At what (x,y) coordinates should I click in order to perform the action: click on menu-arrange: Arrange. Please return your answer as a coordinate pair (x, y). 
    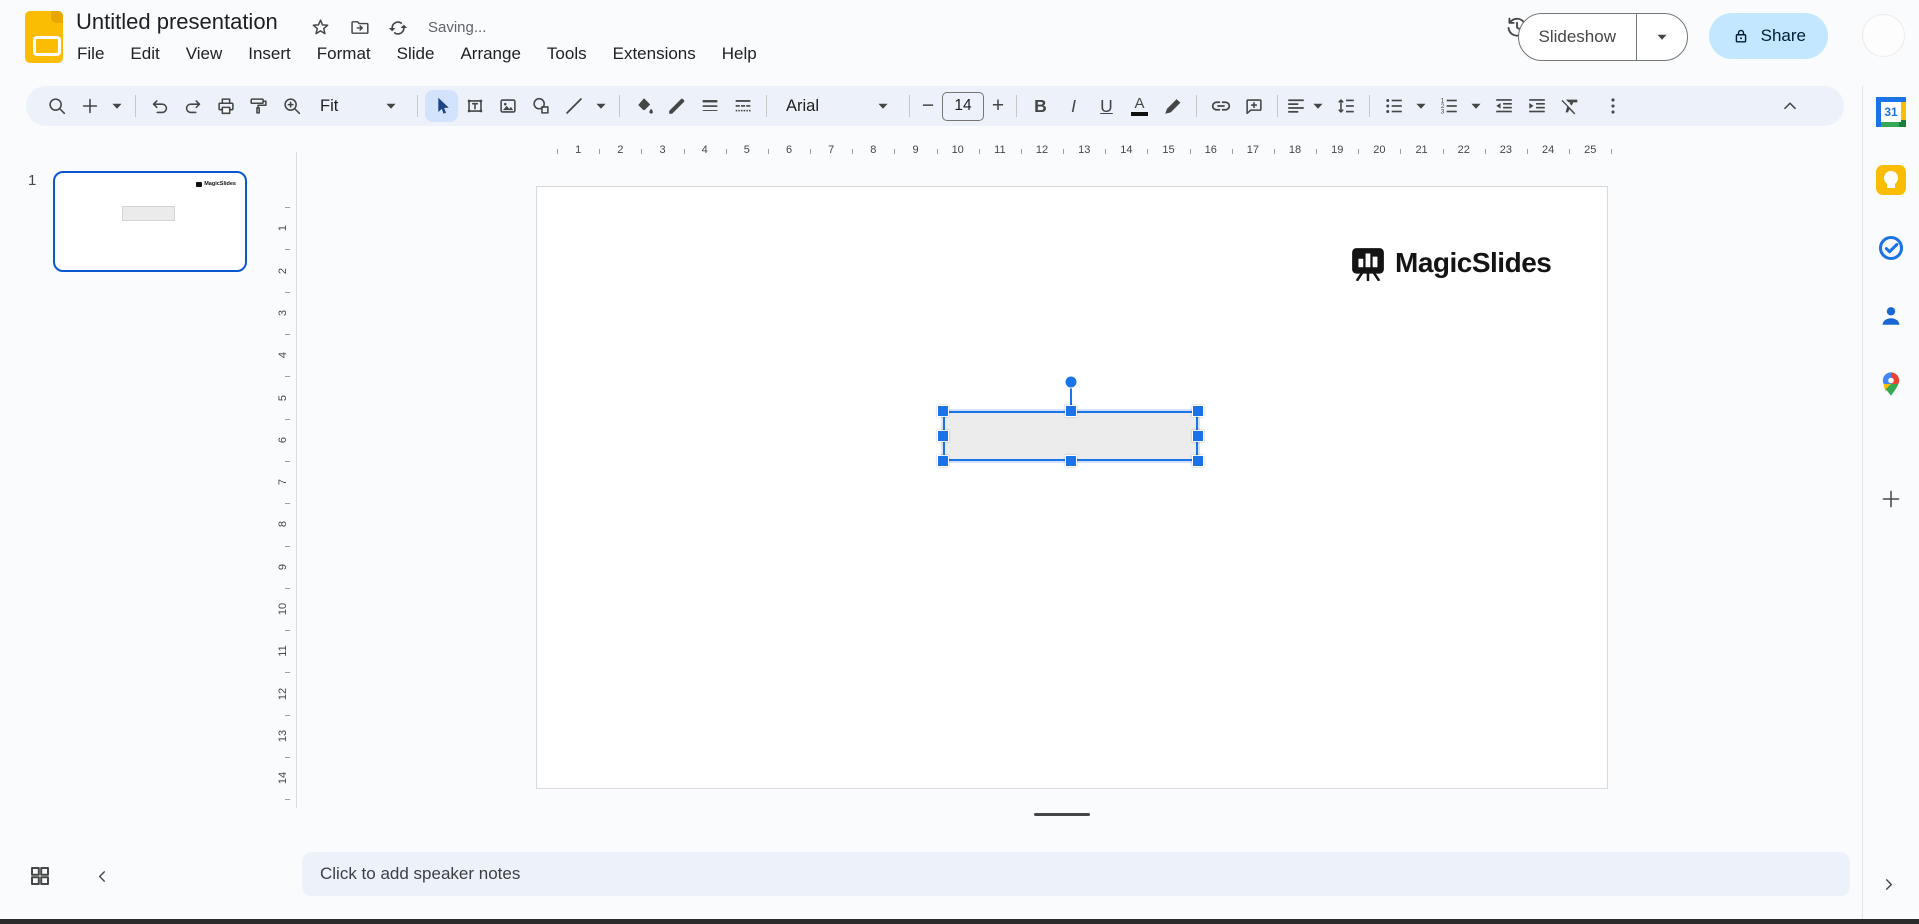
    Looking at the image, I should click on (490, 54).